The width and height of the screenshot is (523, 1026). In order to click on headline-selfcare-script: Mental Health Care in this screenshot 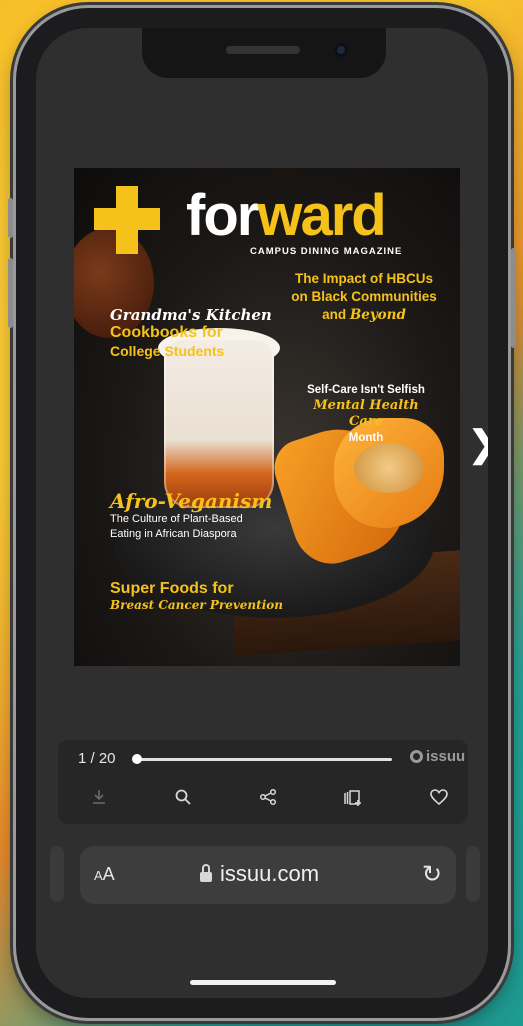, I will do `click(366, 413)`.